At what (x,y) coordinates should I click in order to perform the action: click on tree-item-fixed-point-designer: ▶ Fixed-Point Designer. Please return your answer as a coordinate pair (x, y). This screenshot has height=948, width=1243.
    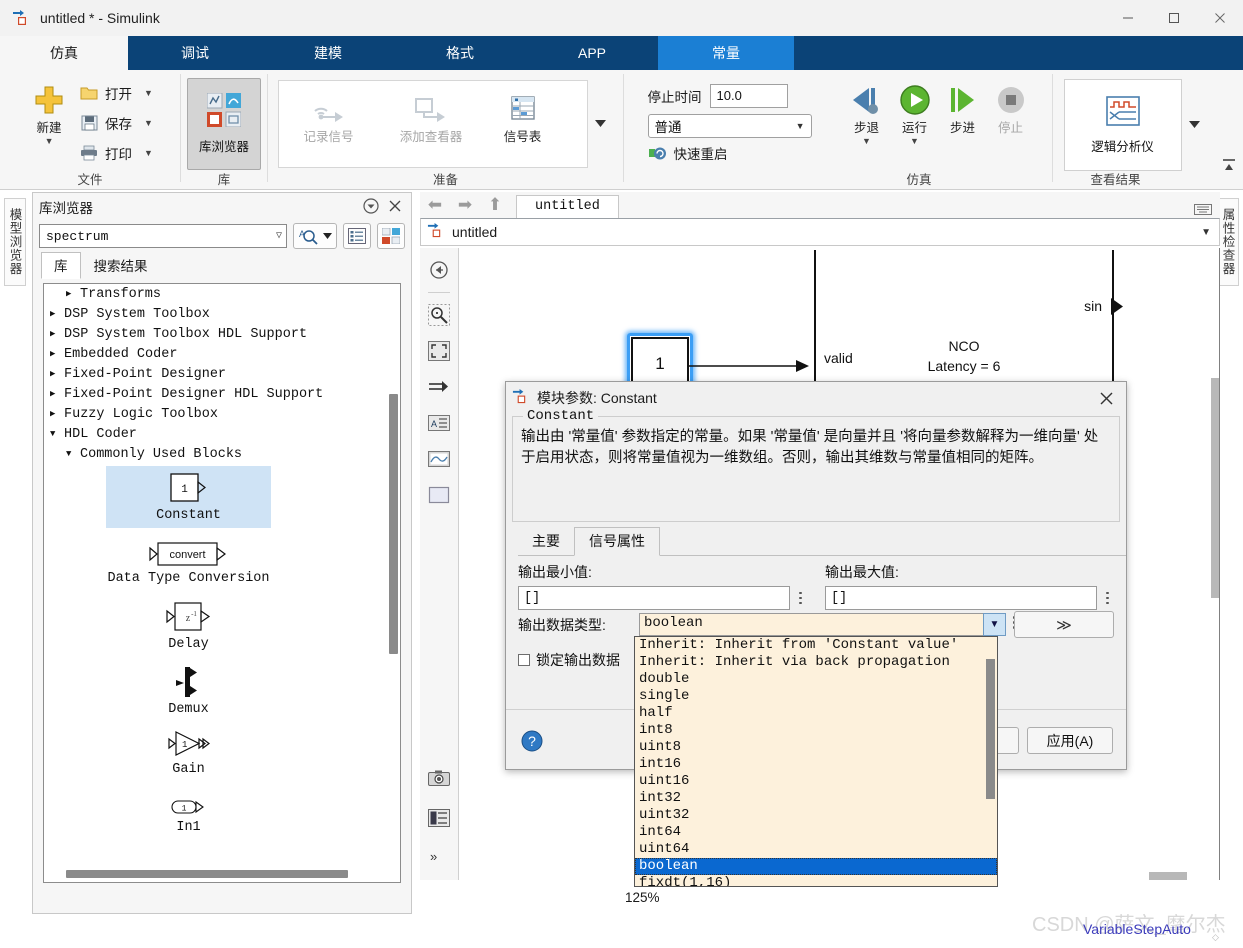
    Looking at the image, I should click on (222, 374).